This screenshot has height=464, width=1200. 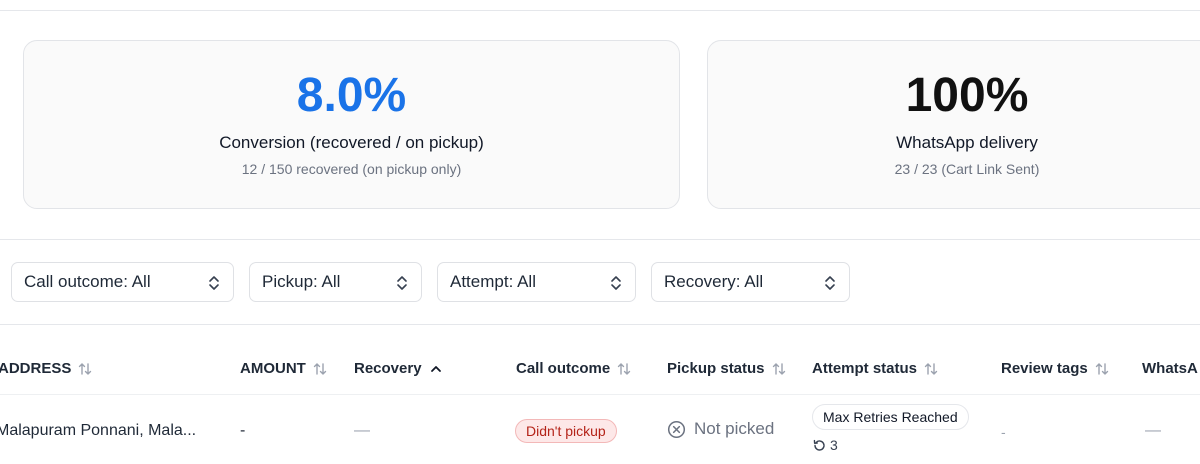 I want to click on column-header-attempt-status: Attempt status, so click(x=875, y=368).